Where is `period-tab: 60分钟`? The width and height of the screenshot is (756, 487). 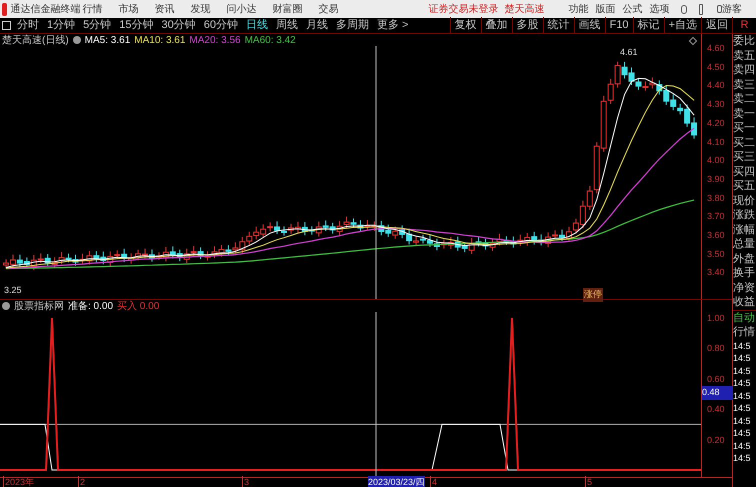 period-tab: 60分钟 is located at coordinates (221, 25).